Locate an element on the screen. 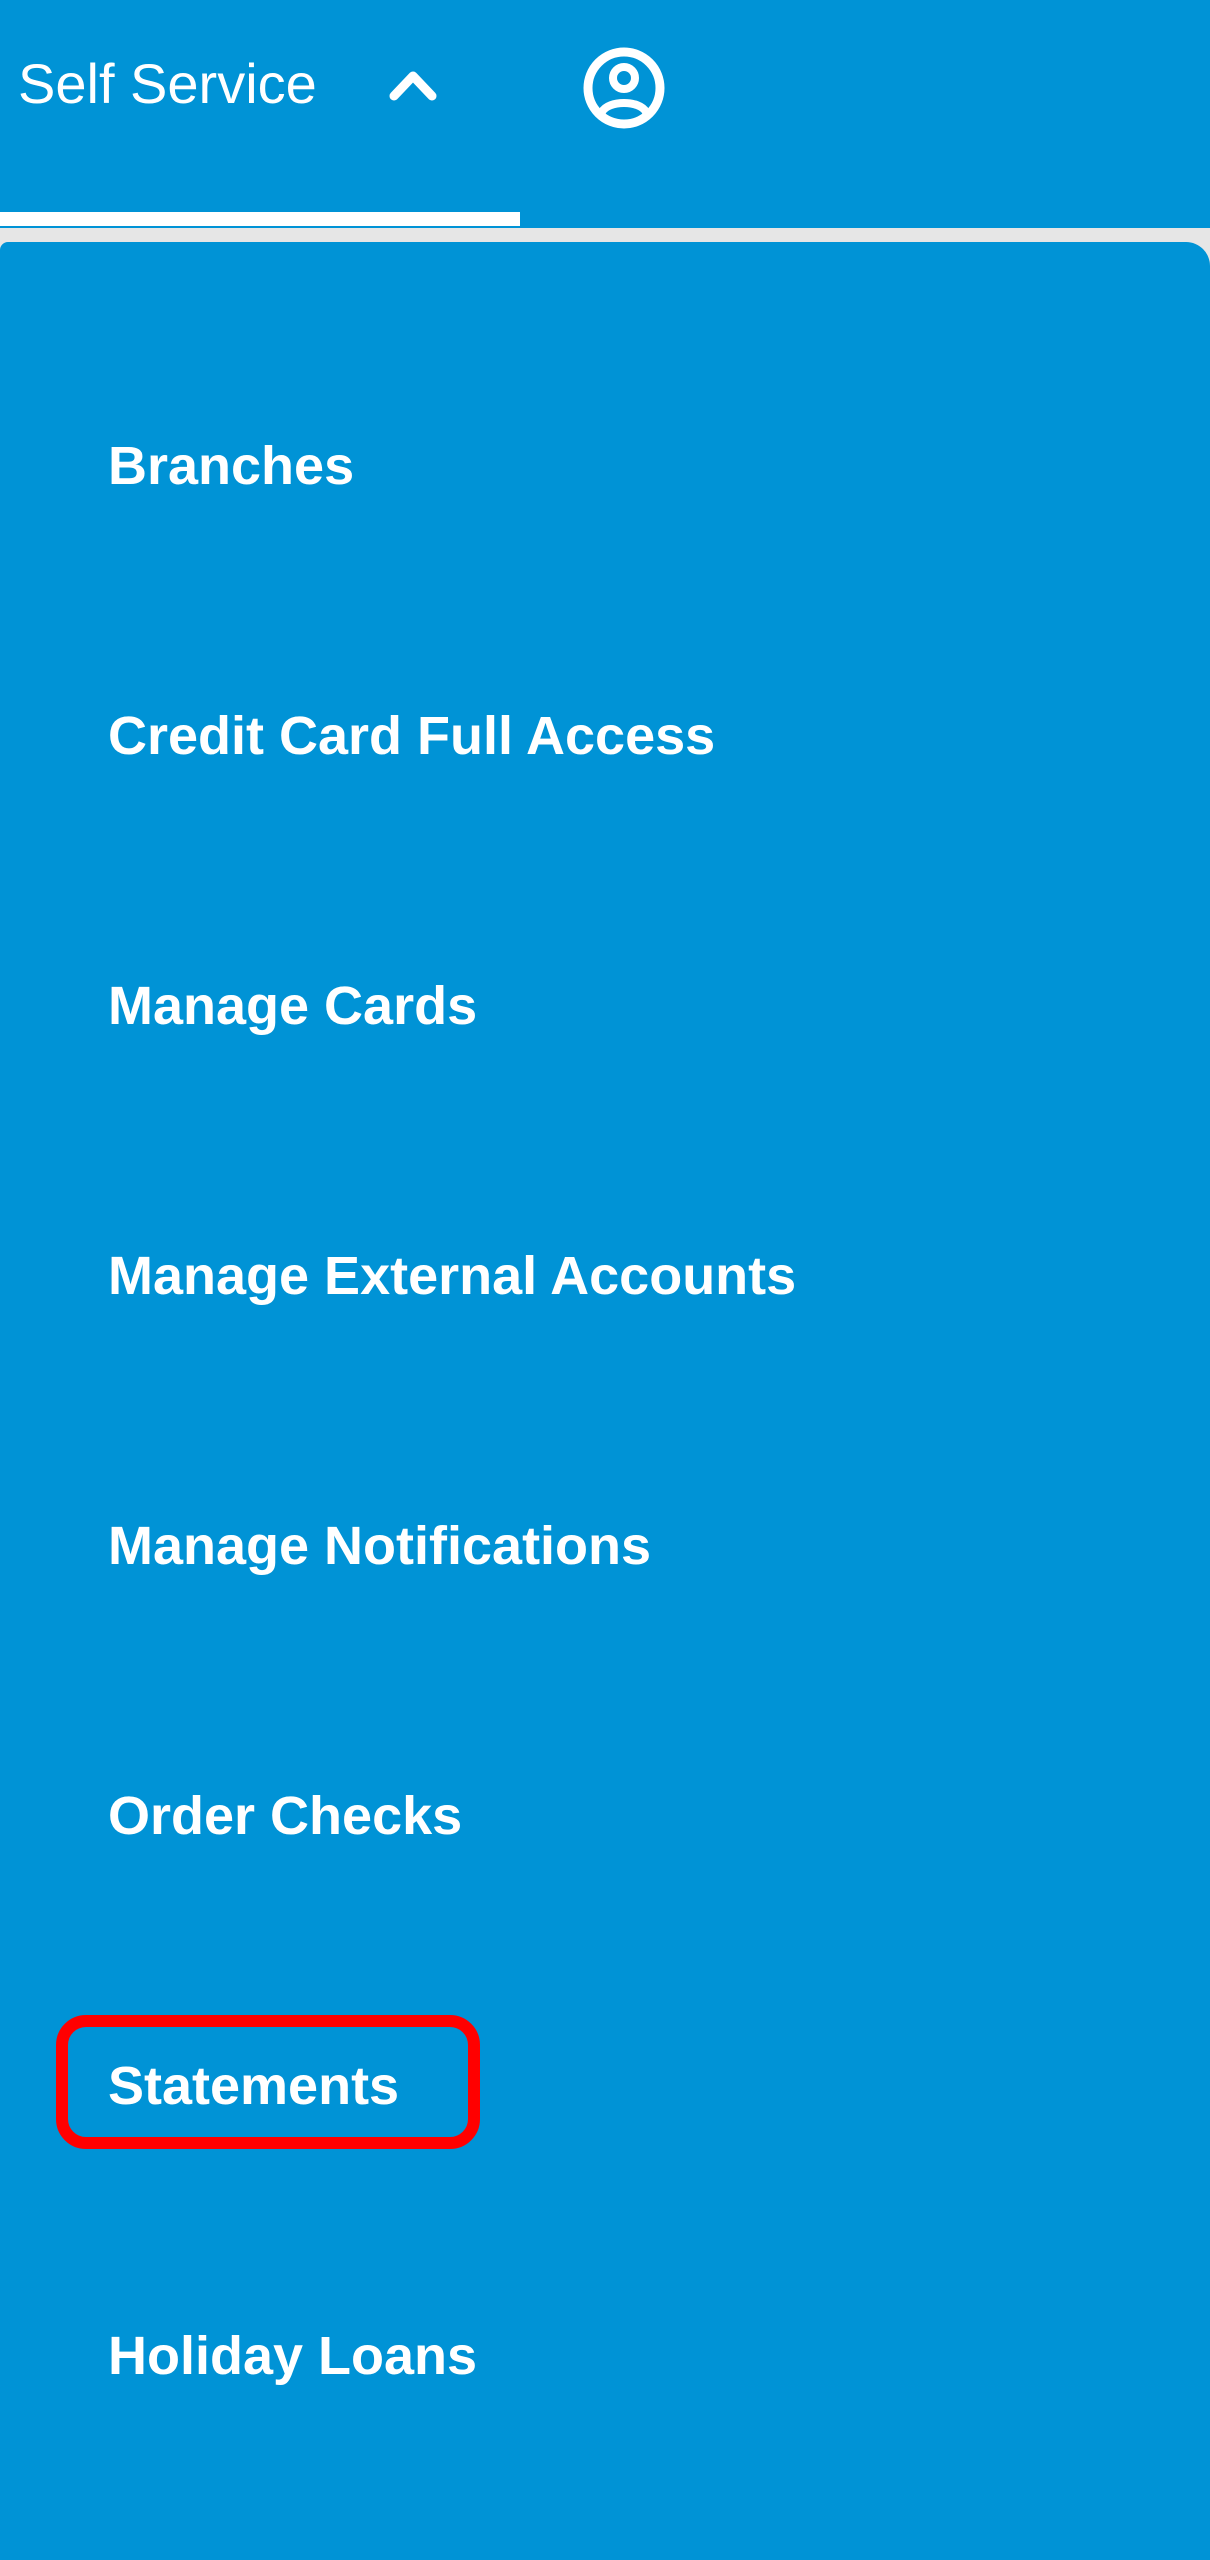  menu-item-branches: Branches is located at coordinates (231, 466).